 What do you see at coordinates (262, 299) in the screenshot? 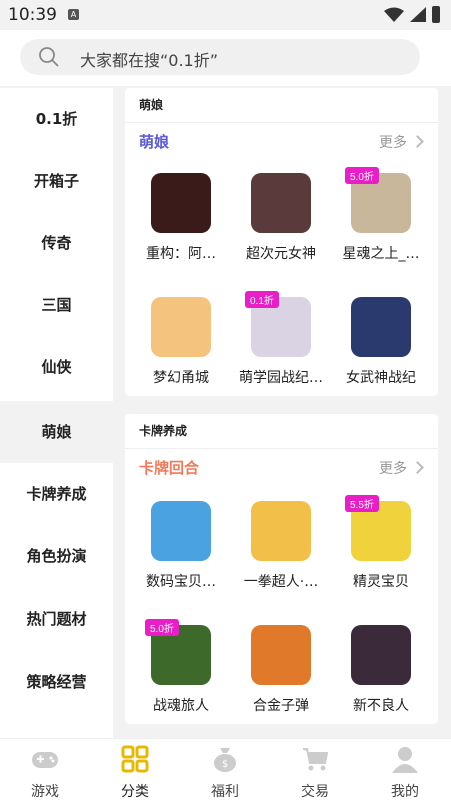
I see `discount-badge: 0.1折` at bounding box center [262, 299].